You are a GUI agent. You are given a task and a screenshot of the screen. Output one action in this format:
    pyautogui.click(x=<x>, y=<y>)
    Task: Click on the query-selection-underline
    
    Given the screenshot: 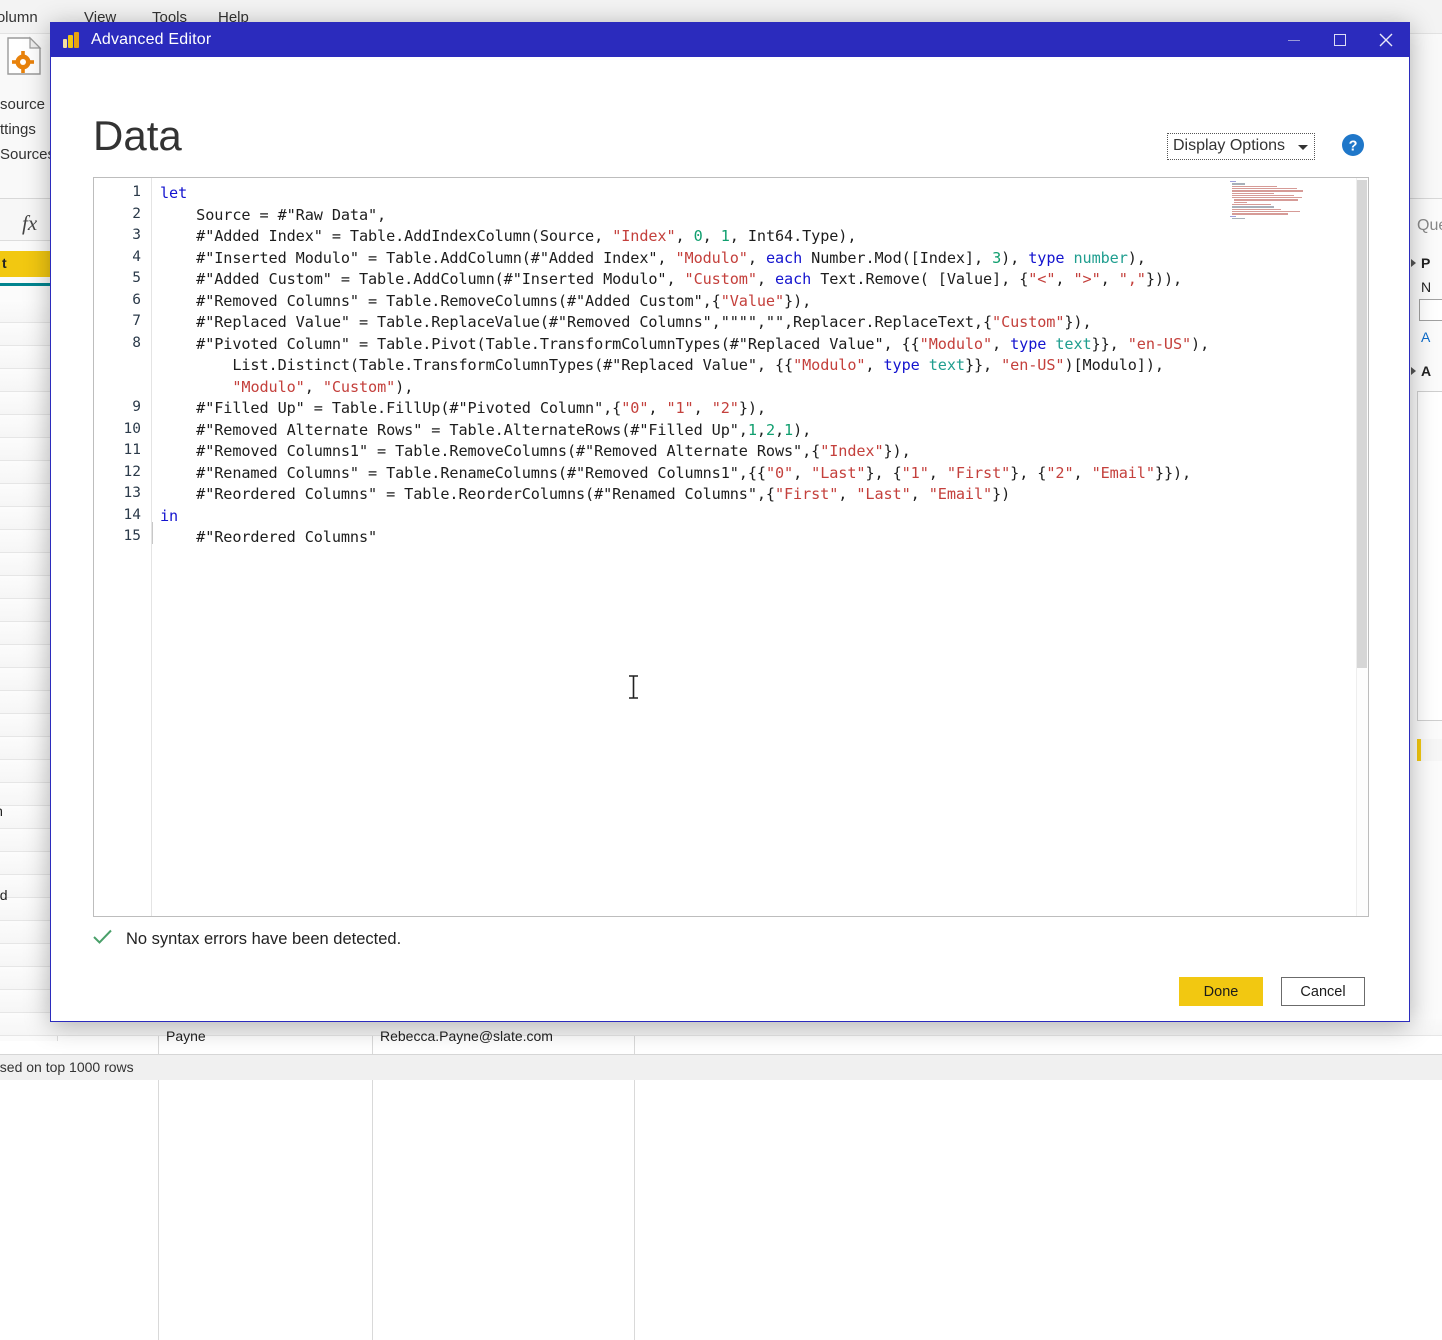 What is the action you would take?
    pyautogui.click(x=26, y=284)
    